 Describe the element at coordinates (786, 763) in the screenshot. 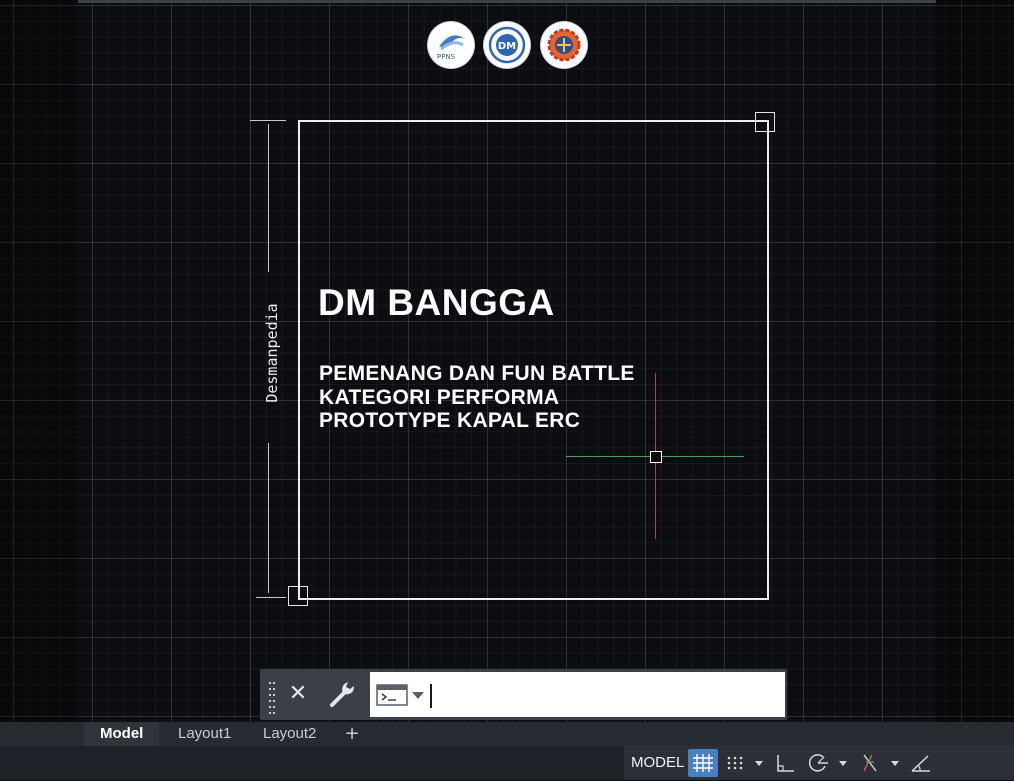

I see `ortho-icon` at that location.